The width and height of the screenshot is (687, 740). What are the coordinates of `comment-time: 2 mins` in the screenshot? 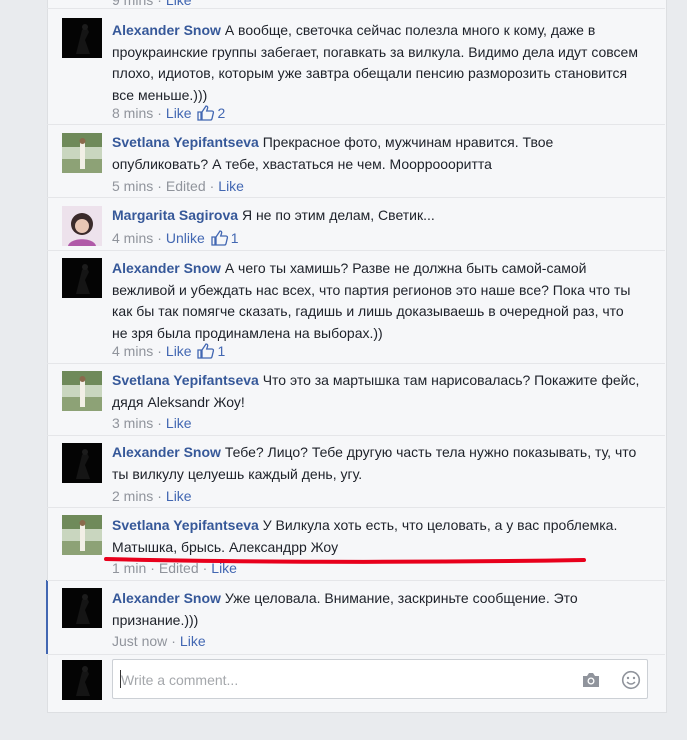 It's located at (132, 496).